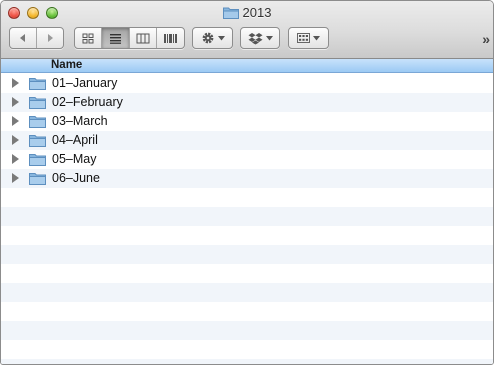  I want to click on arrange-menu-button, so click(308, 38).